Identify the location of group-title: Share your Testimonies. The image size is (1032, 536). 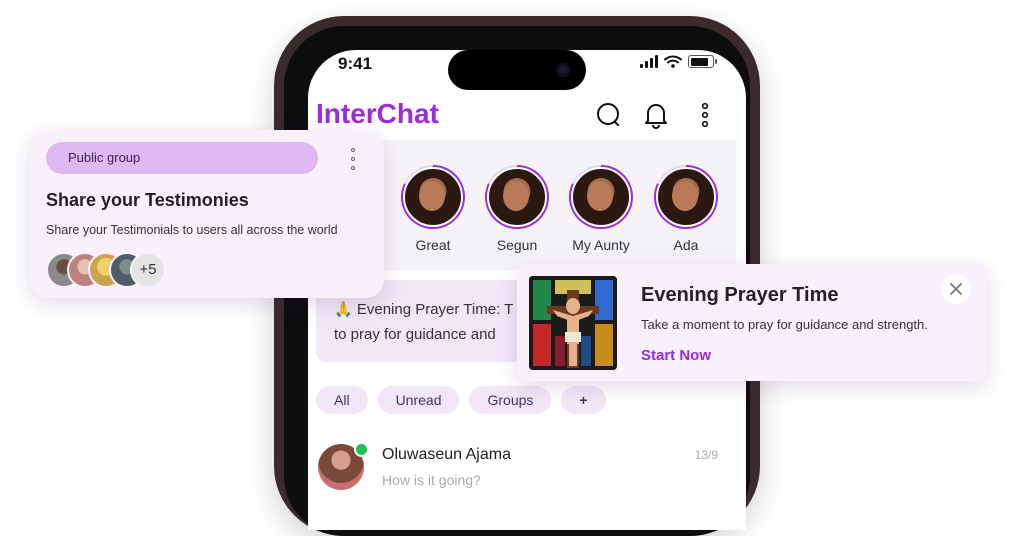
(147, 200).